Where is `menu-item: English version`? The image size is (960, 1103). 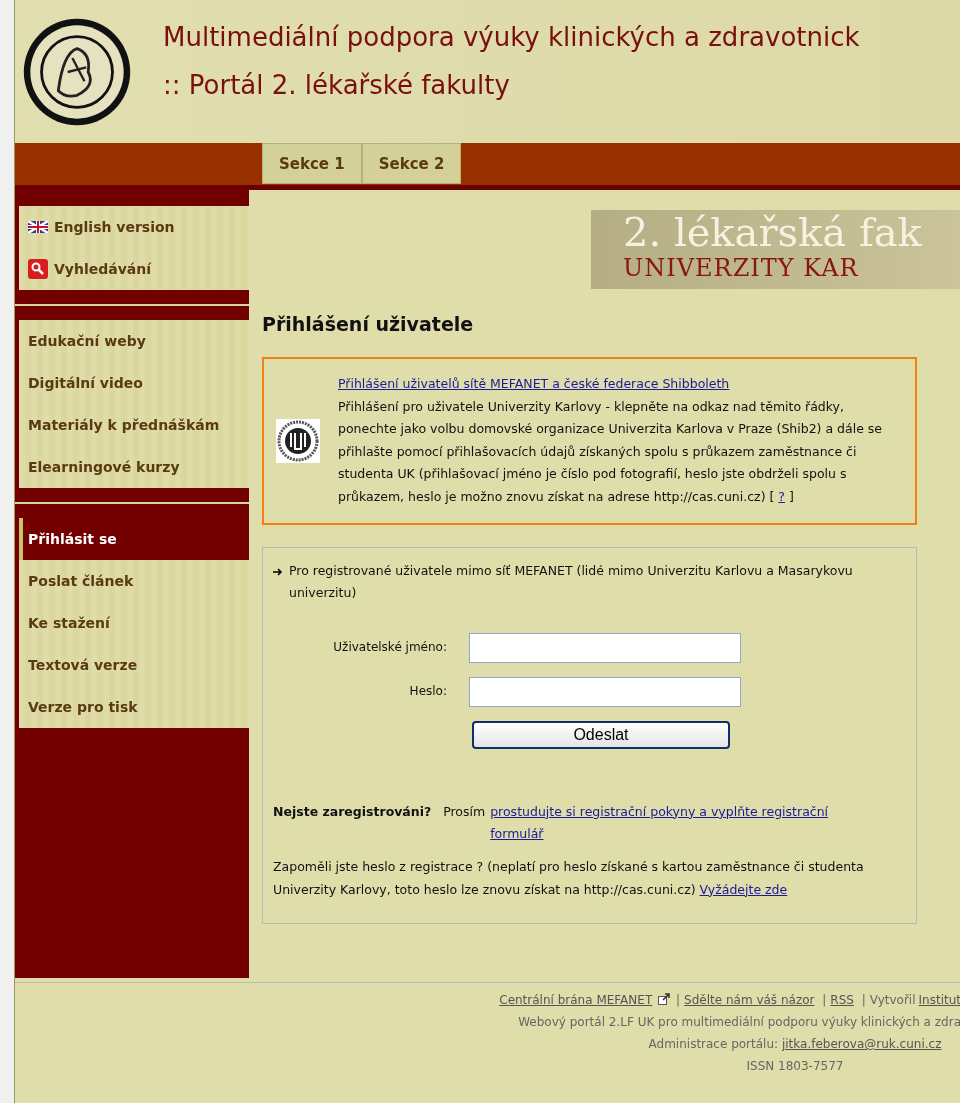 menu-item: English version is located at coordinates (134, 227).